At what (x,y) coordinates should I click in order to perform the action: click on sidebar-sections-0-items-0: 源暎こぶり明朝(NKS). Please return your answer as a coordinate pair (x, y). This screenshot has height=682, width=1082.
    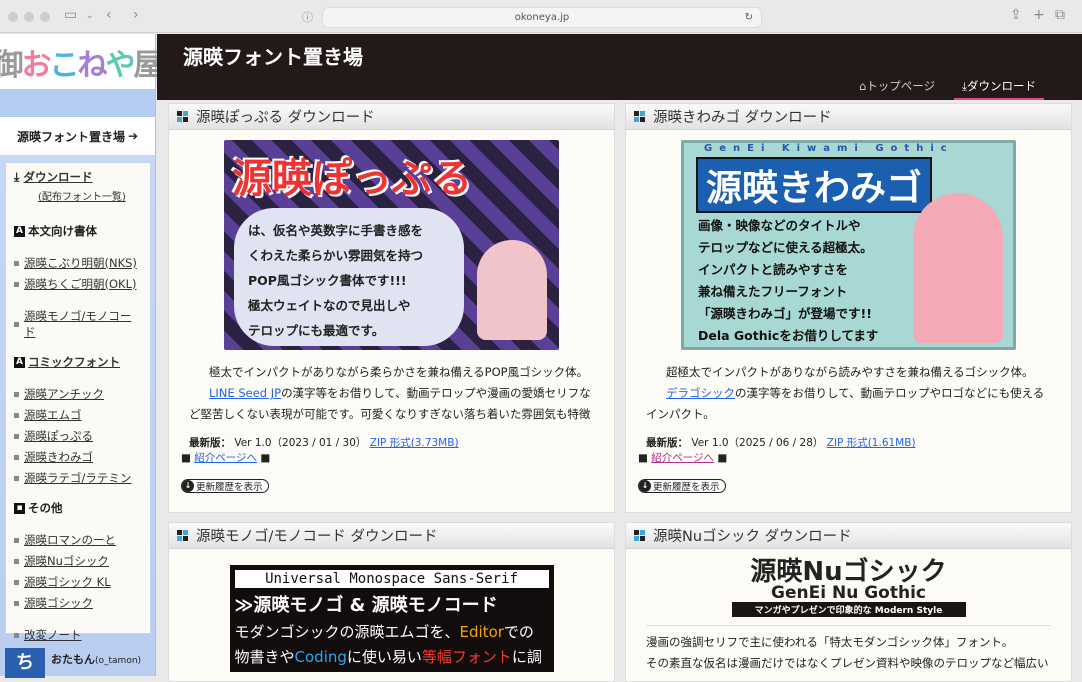
    Looking at the image, I should click on (80, 263).